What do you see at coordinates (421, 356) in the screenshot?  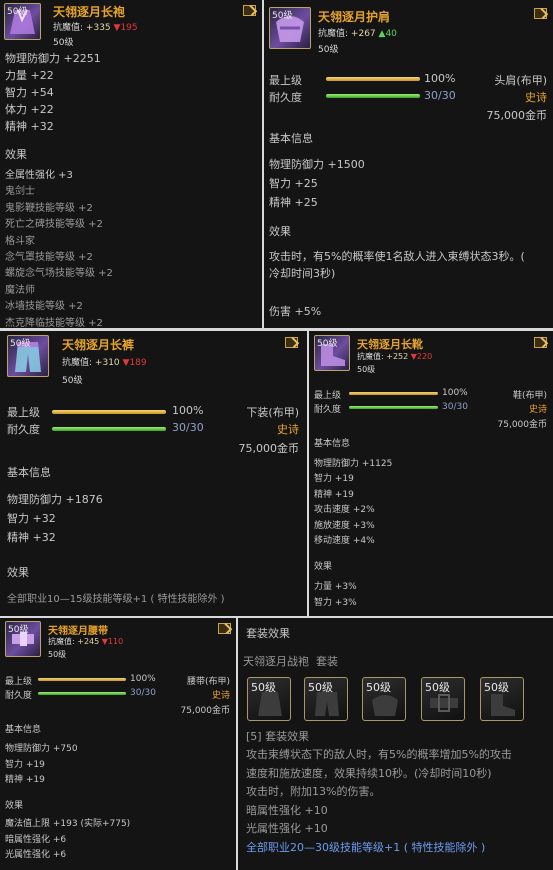 I see `resist-down: ▼220` at bounding box center [421, 356].